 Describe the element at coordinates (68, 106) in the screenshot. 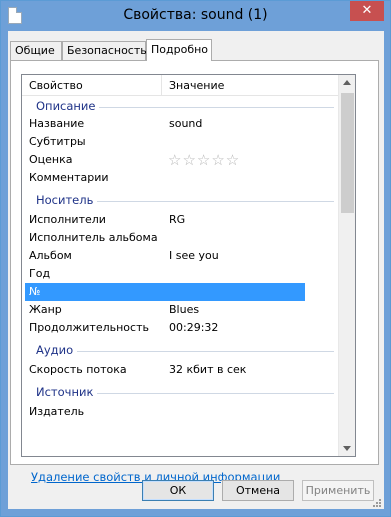

I see `group-title: Описание` at that location.